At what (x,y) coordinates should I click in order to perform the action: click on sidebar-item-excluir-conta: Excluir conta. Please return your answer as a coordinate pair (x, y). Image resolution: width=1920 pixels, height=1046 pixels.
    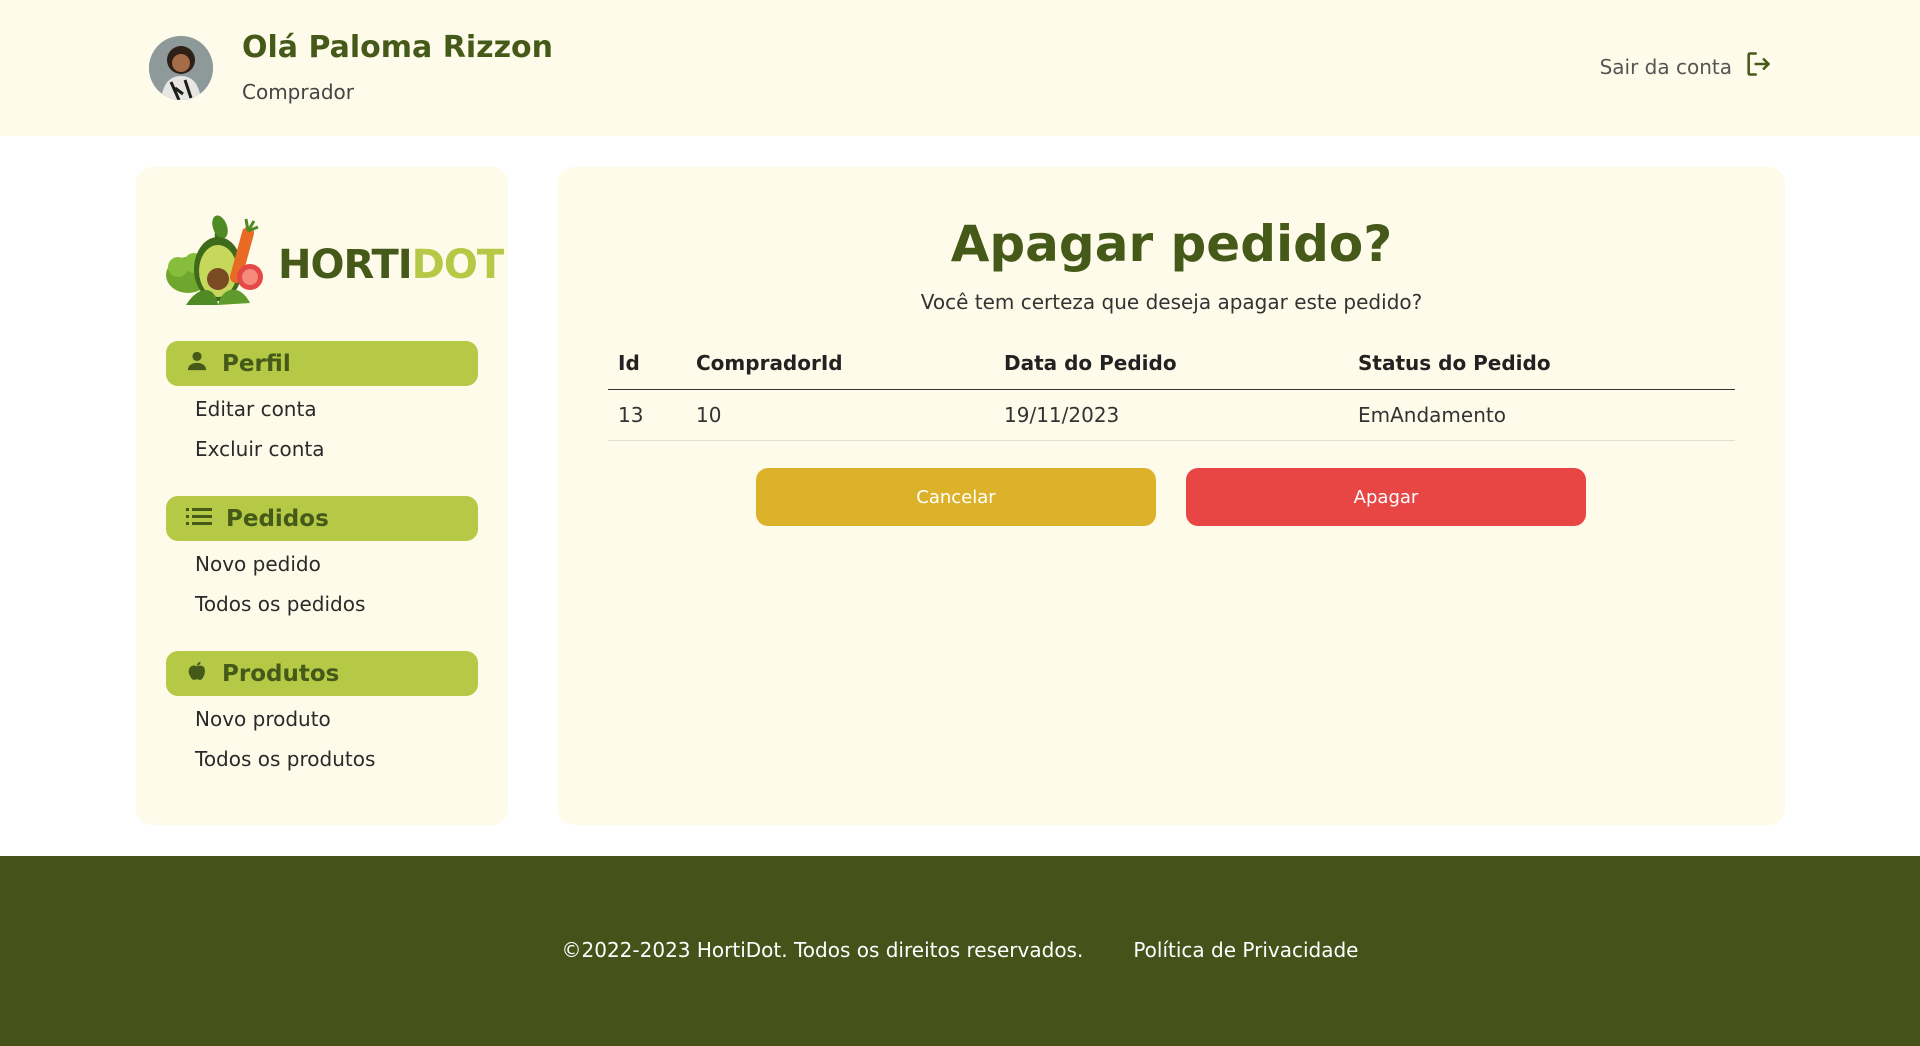
    Looking at the image, I should click on (260, 449).